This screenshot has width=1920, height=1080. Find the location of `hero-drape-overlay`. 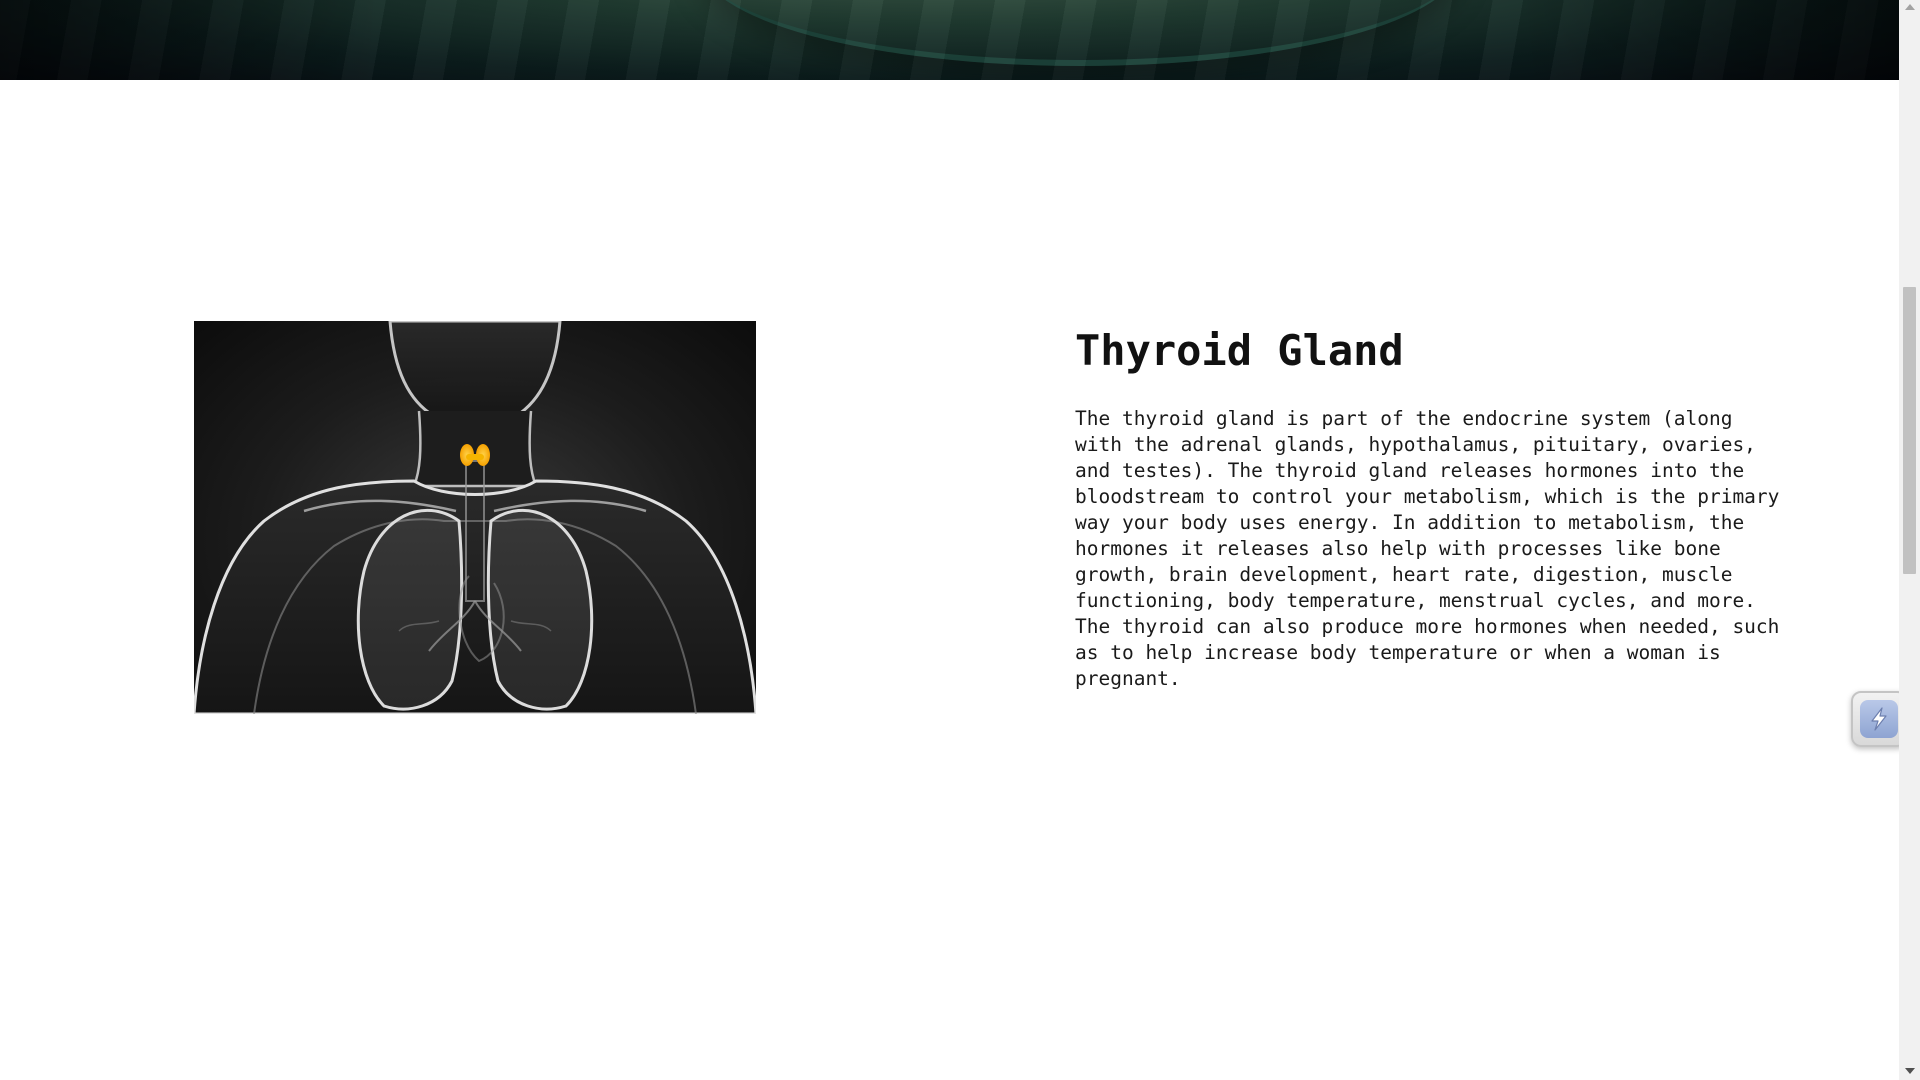

hero-drape-overlay is located at coordinates (949, 40).